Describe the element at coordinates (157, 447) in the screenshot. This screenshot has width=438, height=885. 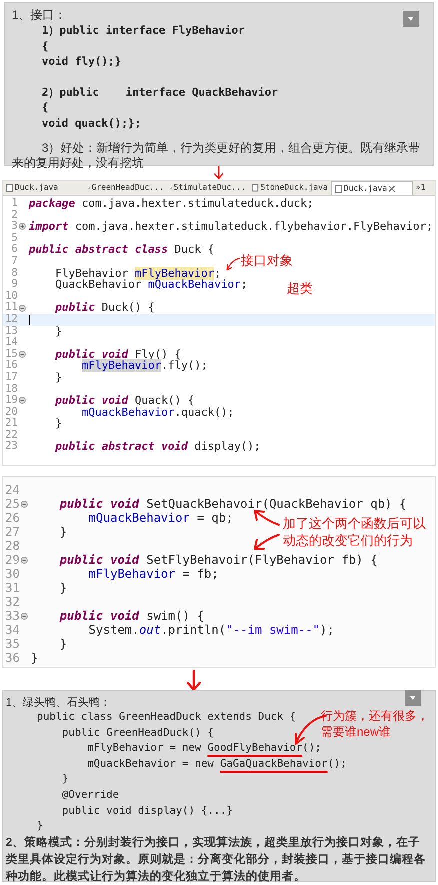
I see `code-line: public abstract void display();` at that location.